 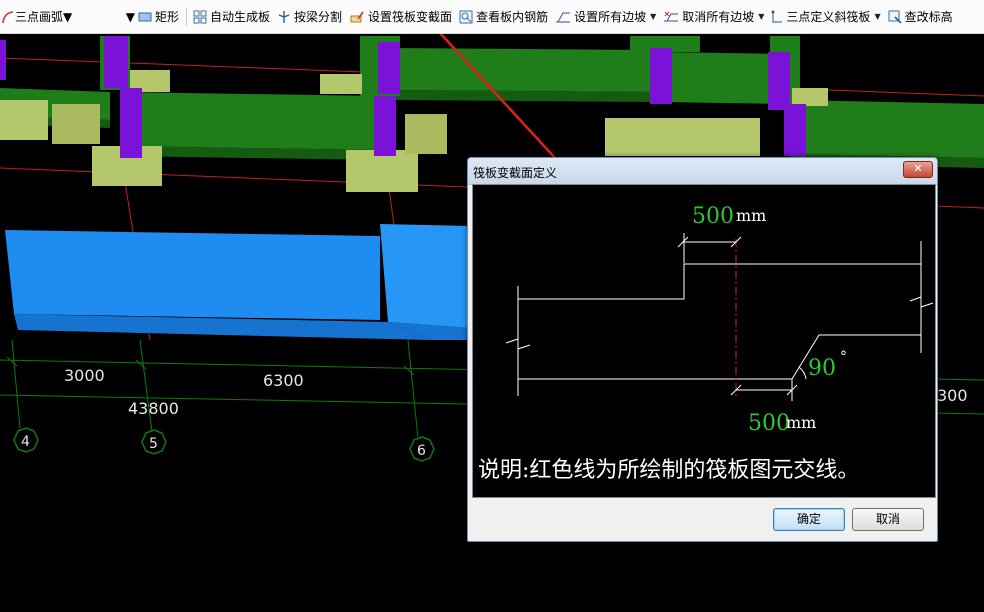 What do you see at coordinates (777, 16) in the screenshot?
I see `three-point-icon` at bounding box center [777, 16].